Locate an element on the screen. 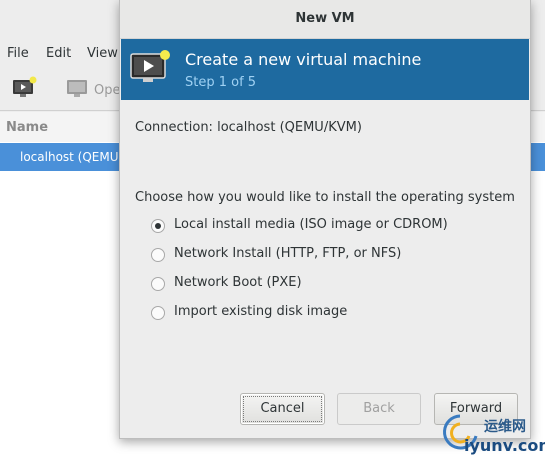 This screenshot has height=464, width=545. menu-edit: Edit is located at coordinates (58, 53).